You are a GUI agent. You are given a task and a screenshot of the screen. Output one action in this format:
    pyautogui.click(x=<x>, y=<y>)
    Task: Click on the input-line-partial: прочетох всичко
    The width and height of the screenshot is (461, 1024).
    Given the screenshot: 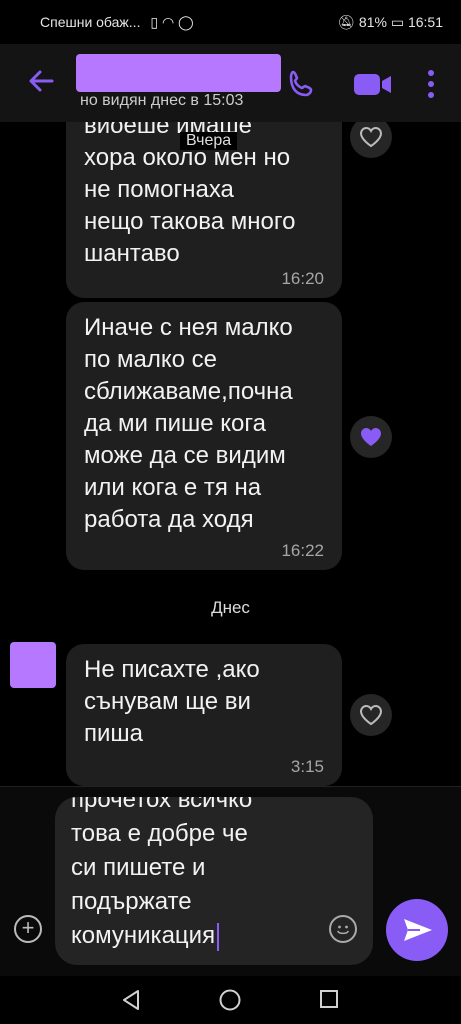 What is the action you would take?
    pyautogui.click(x=162, y=805)
    